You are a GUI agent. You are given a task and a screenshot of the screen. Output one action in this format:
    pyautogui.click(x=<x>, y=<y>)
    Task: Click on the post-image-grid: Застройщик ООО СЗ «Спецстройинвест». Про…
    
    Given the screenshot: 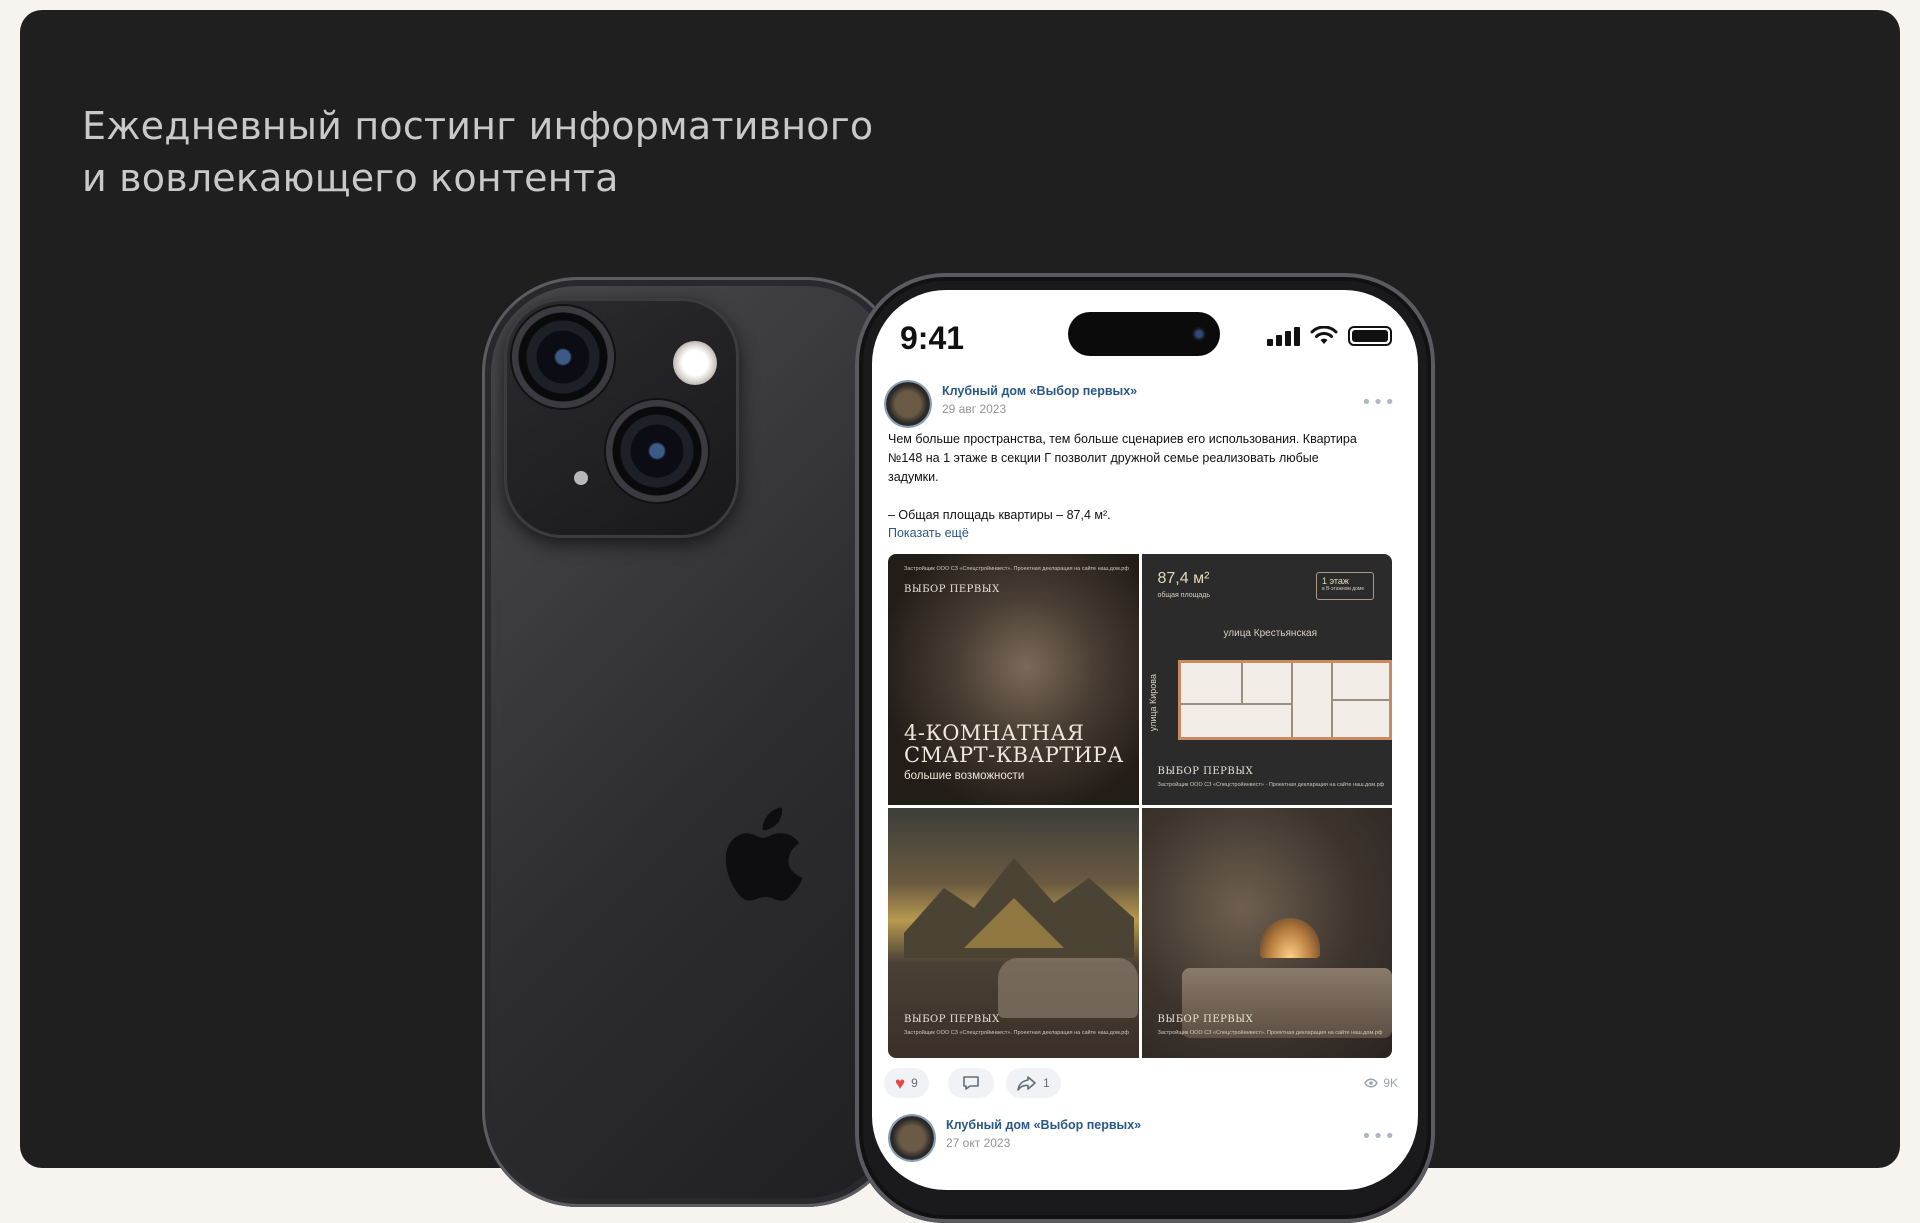 What is the action you would take?
    pyautogui.click(x=1140, y=806)
    